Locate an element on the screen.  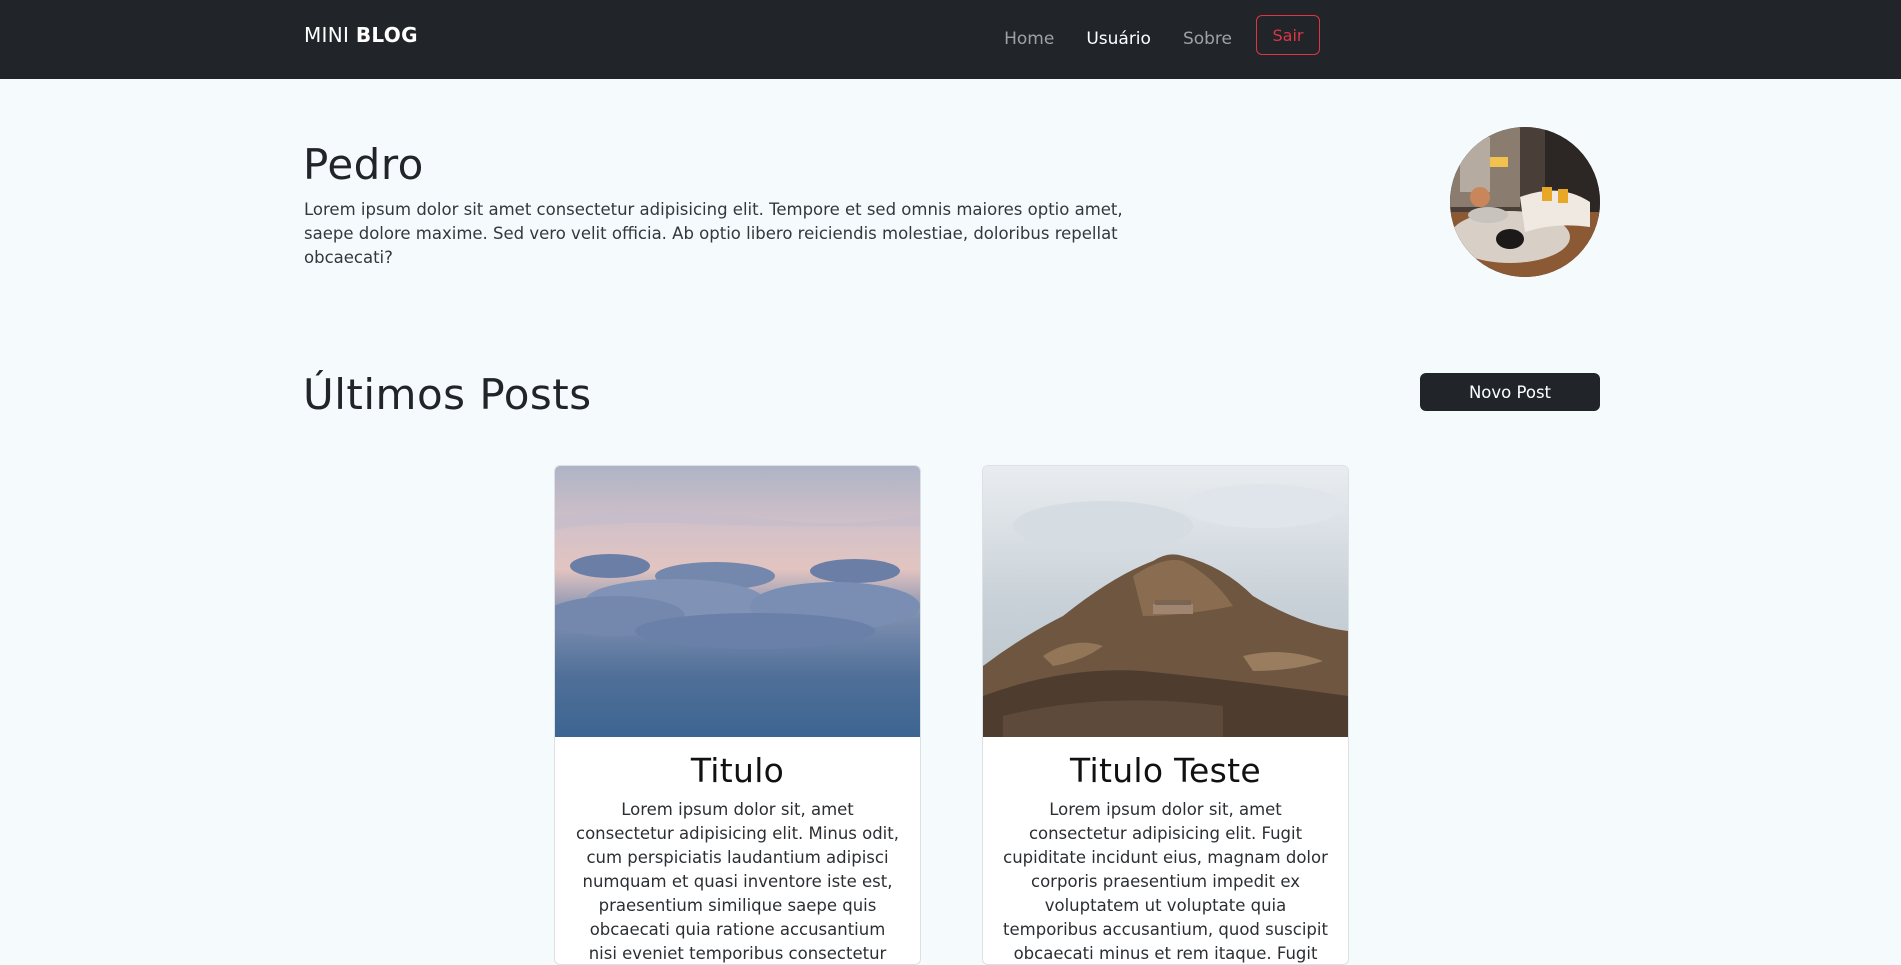
new-post-button: Novo Post is located at coordinates (1510, 392).